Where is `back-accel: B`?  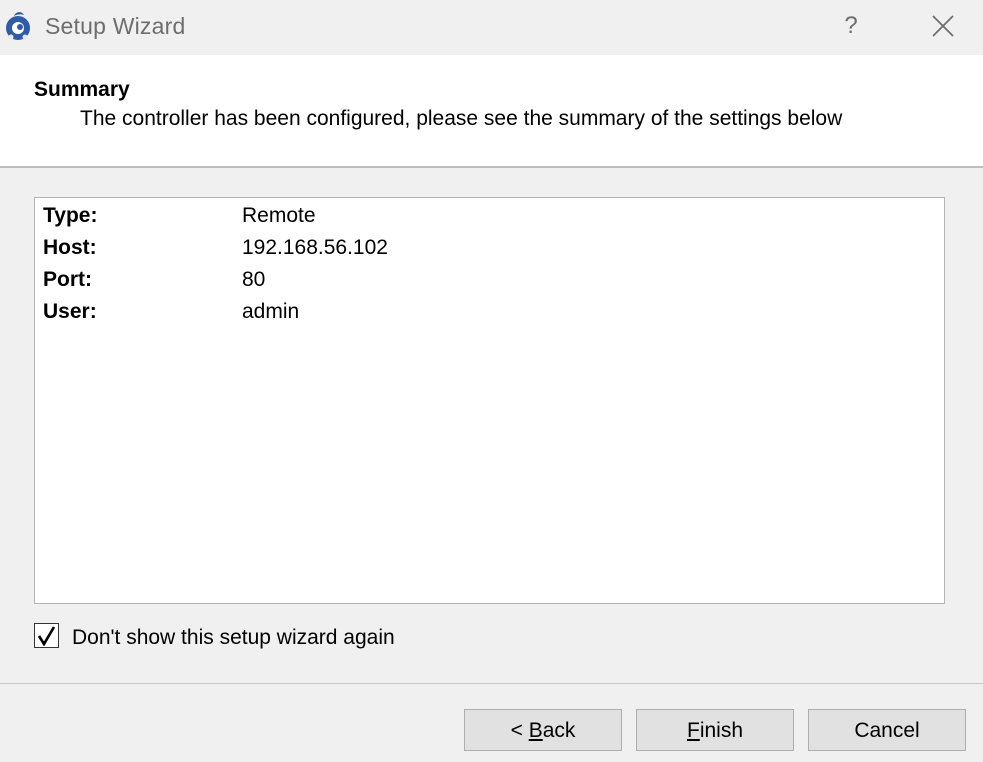
back-accel: B is located at coordinates (535, 730).